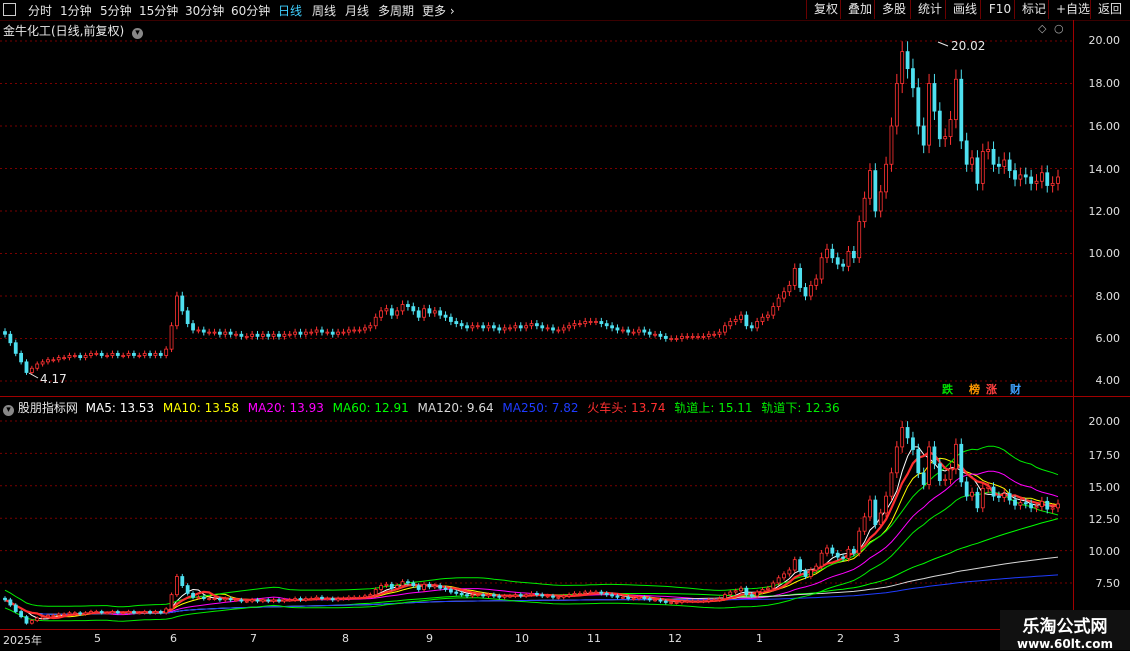 Image resolution: width=1130 pixels, height=651 pixels. I want to click on back-button: 返回, so click(1109, 9).